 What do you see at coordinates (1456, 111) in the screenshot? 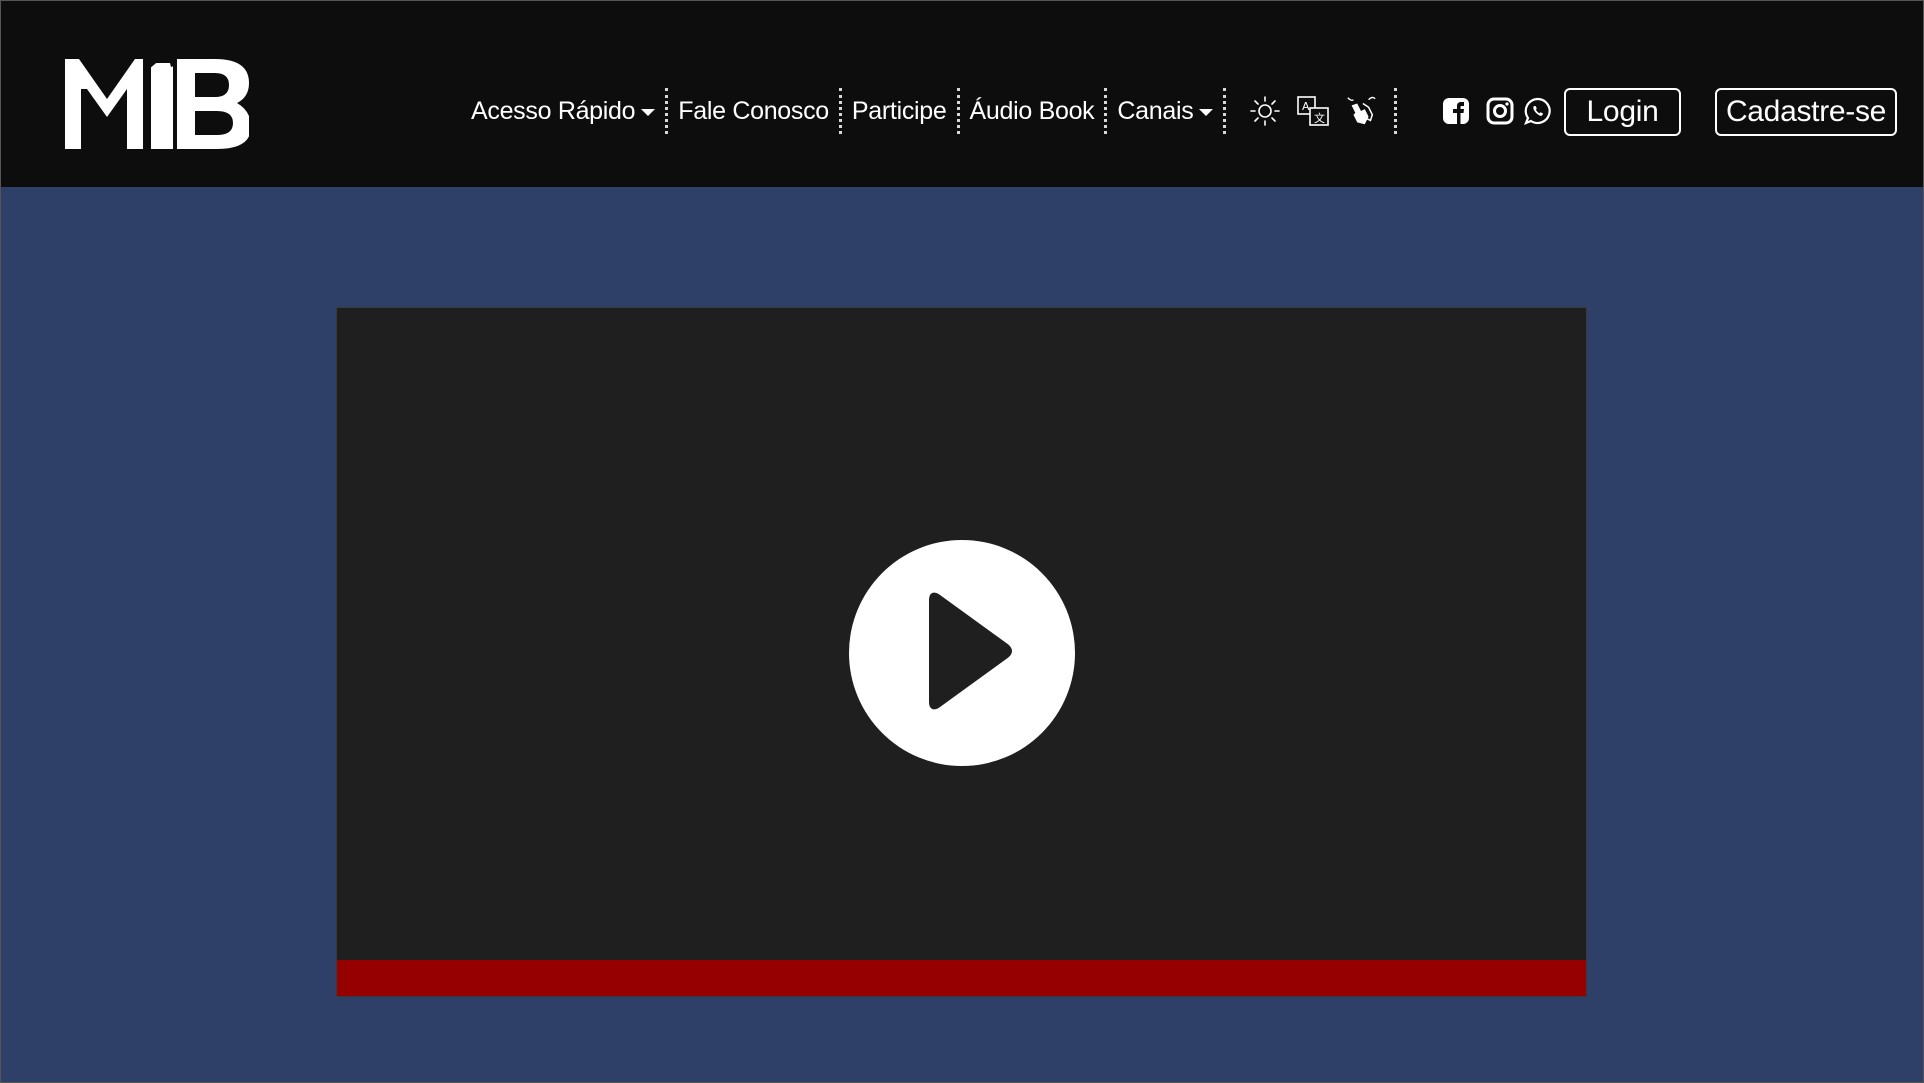
I see `facebook-icon` at bounding box center [1456, 111].